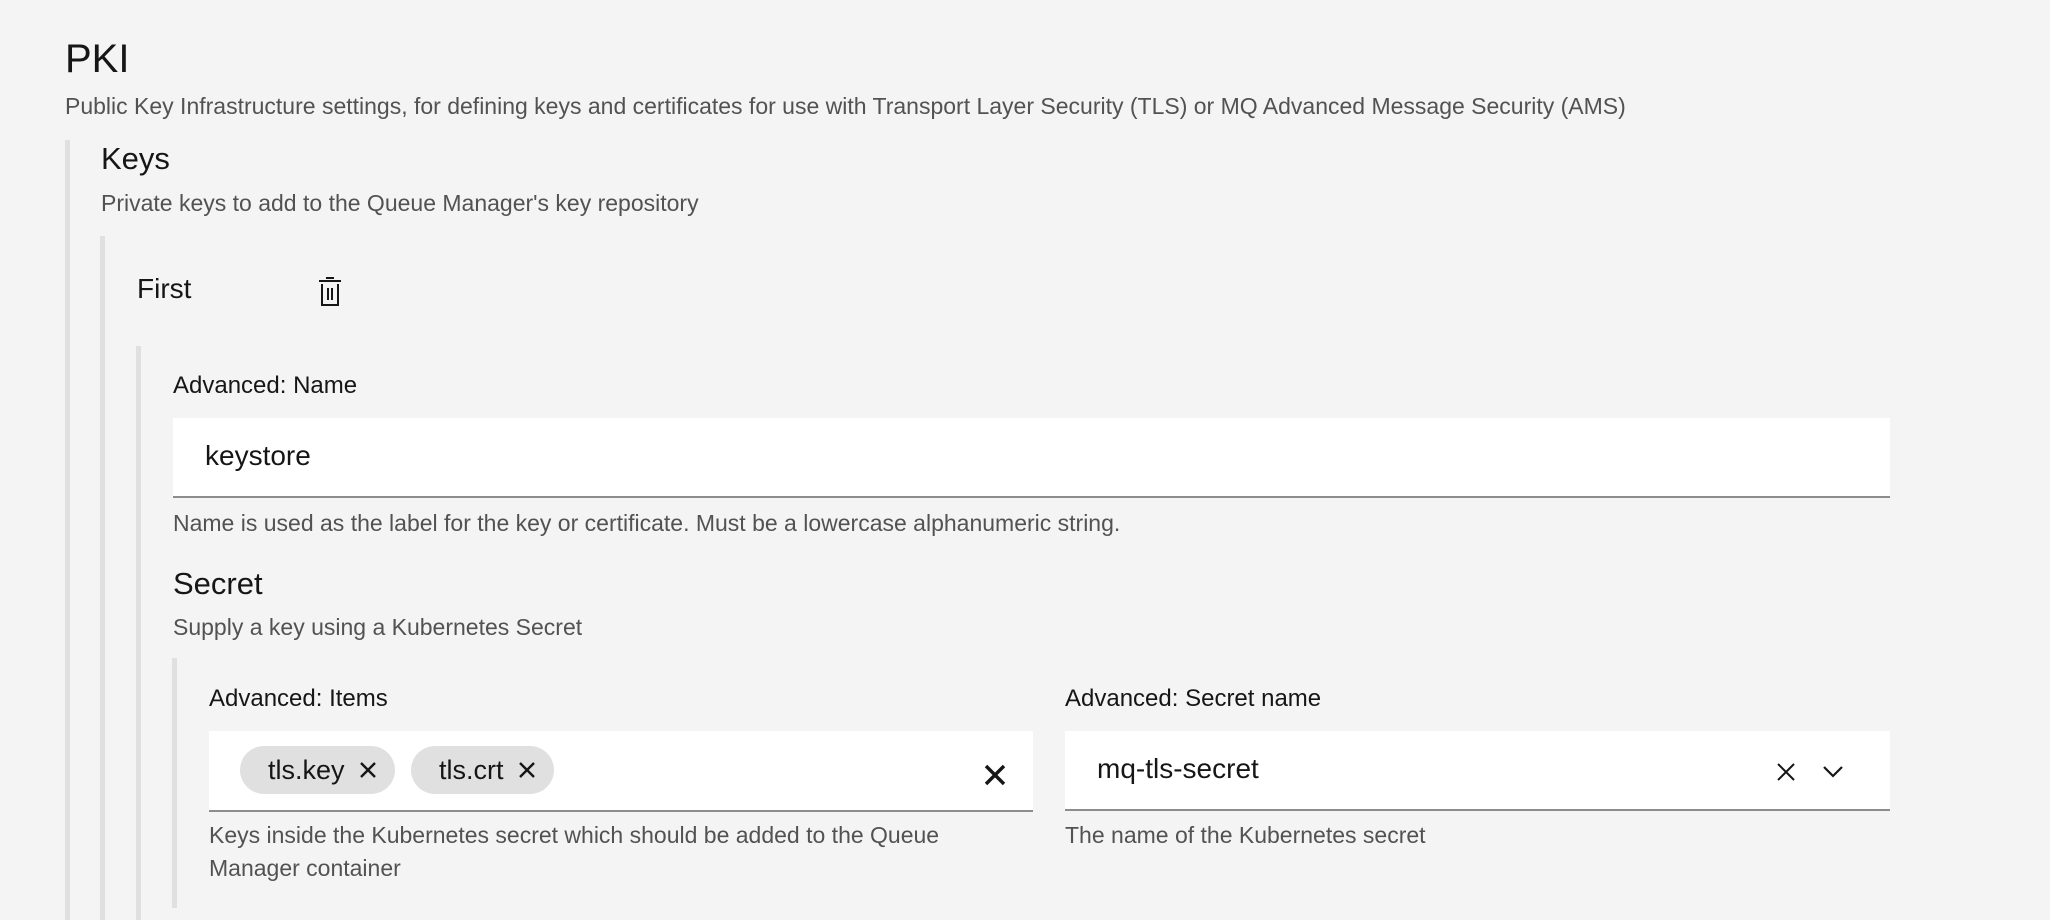 The image size is (2050, 920). I want to click on items-helper-line2: Manager container, so click(305, 868).